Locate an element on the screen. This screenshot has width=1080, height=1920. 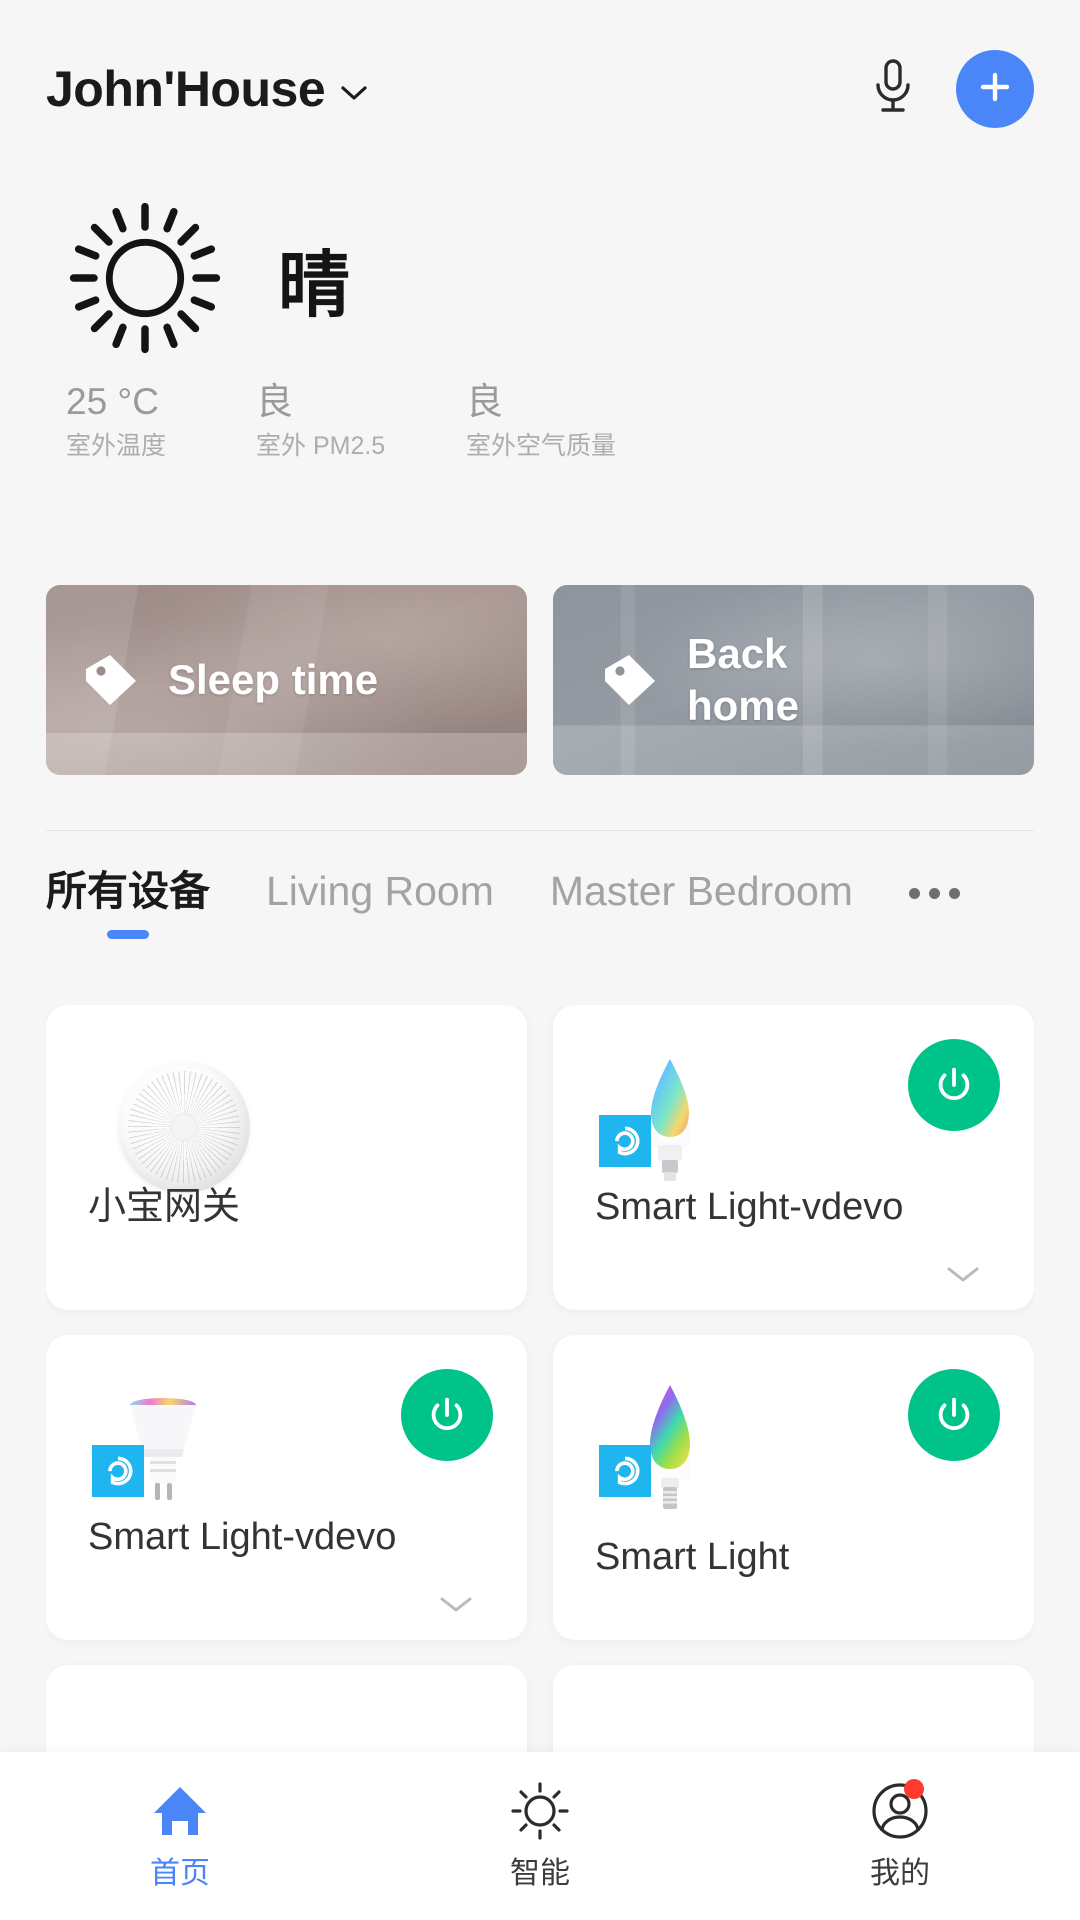
home-selector: John'House is located at coordinates (206, 89).